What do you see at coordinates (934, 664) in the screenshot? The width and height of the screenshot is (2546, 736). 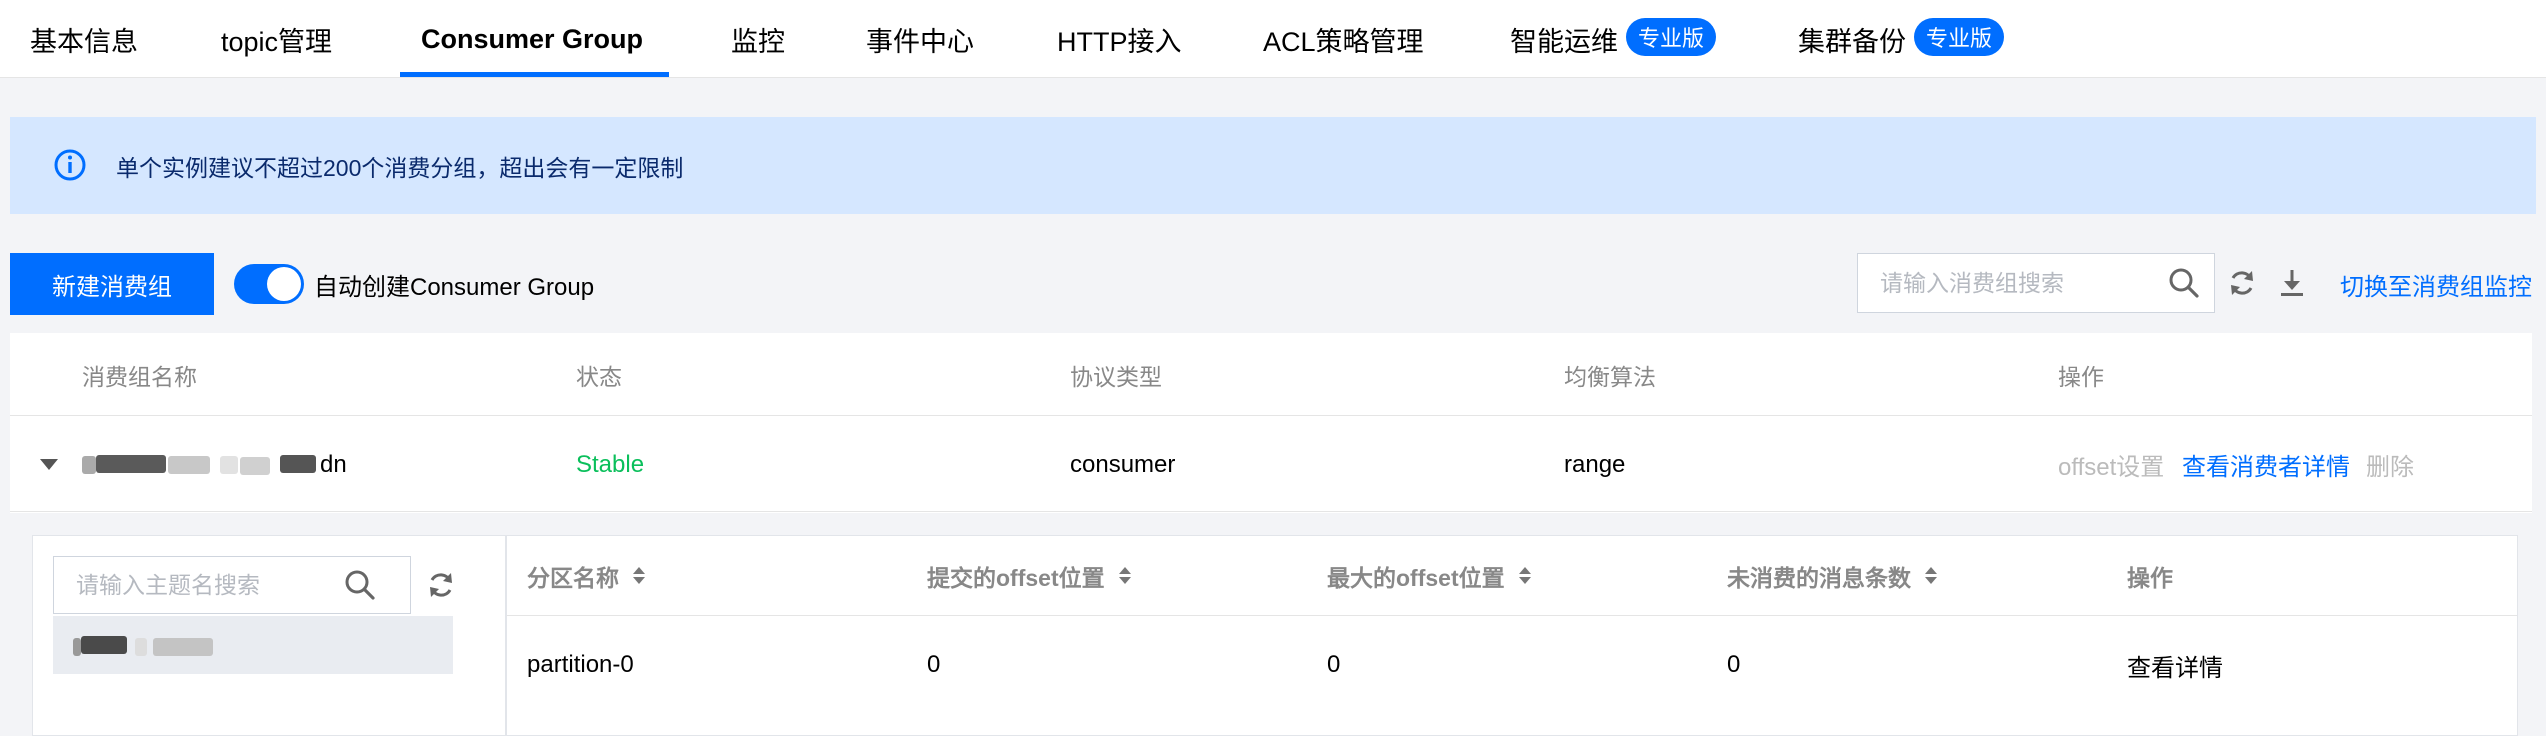 I see `committed-offset: 0` at bounding box center [934, 664].